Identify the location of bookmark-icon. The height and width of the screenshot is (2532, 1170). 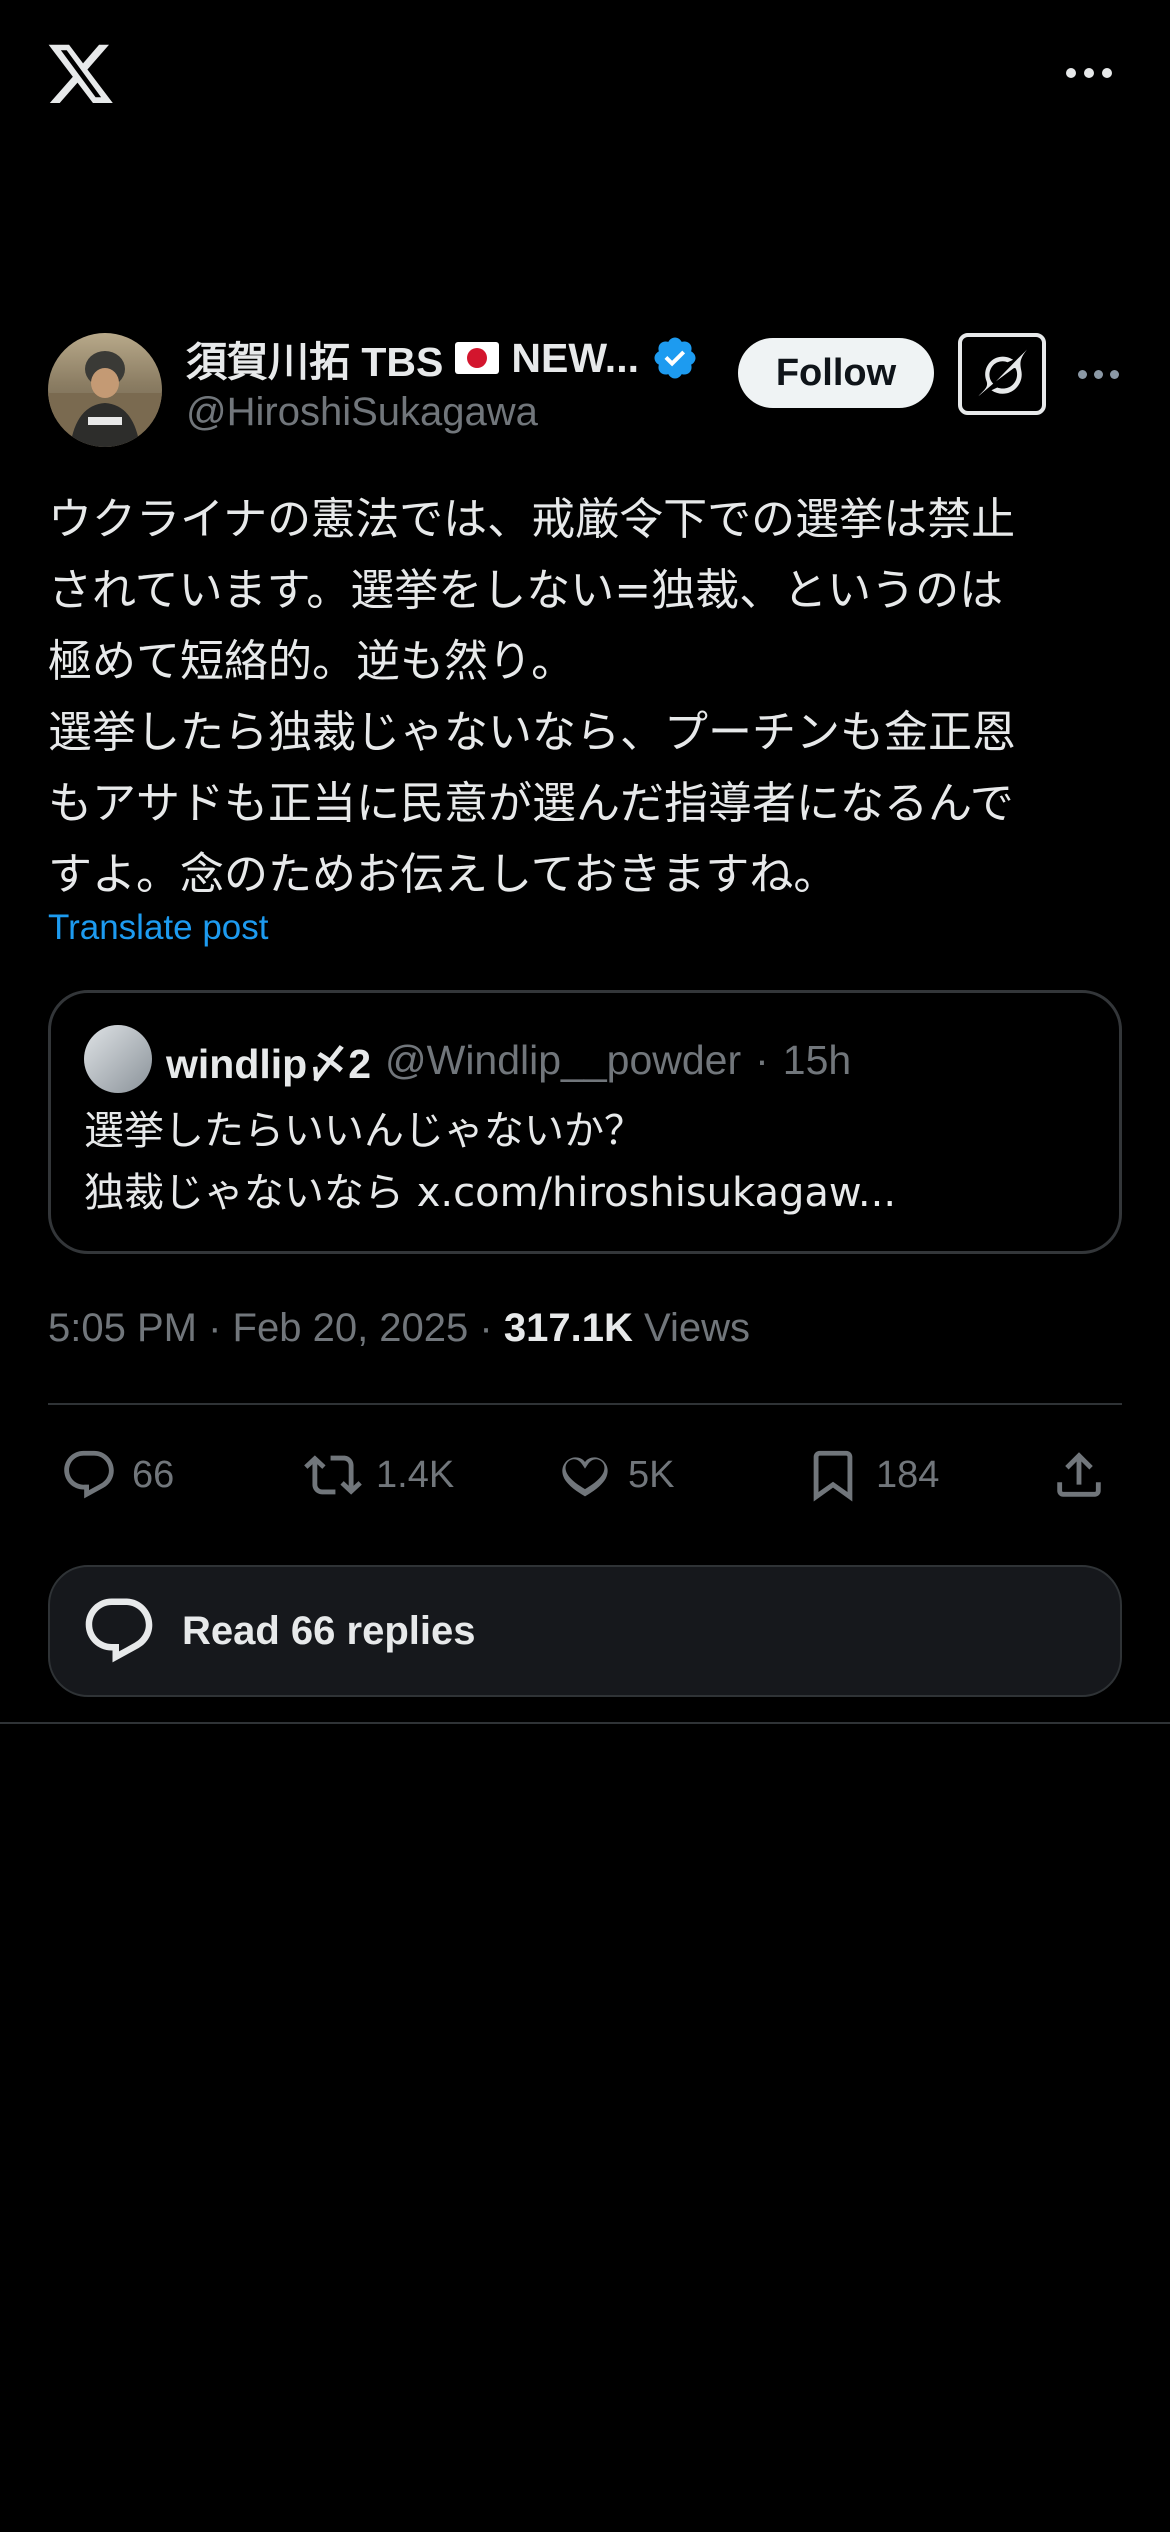
(833, 1476).